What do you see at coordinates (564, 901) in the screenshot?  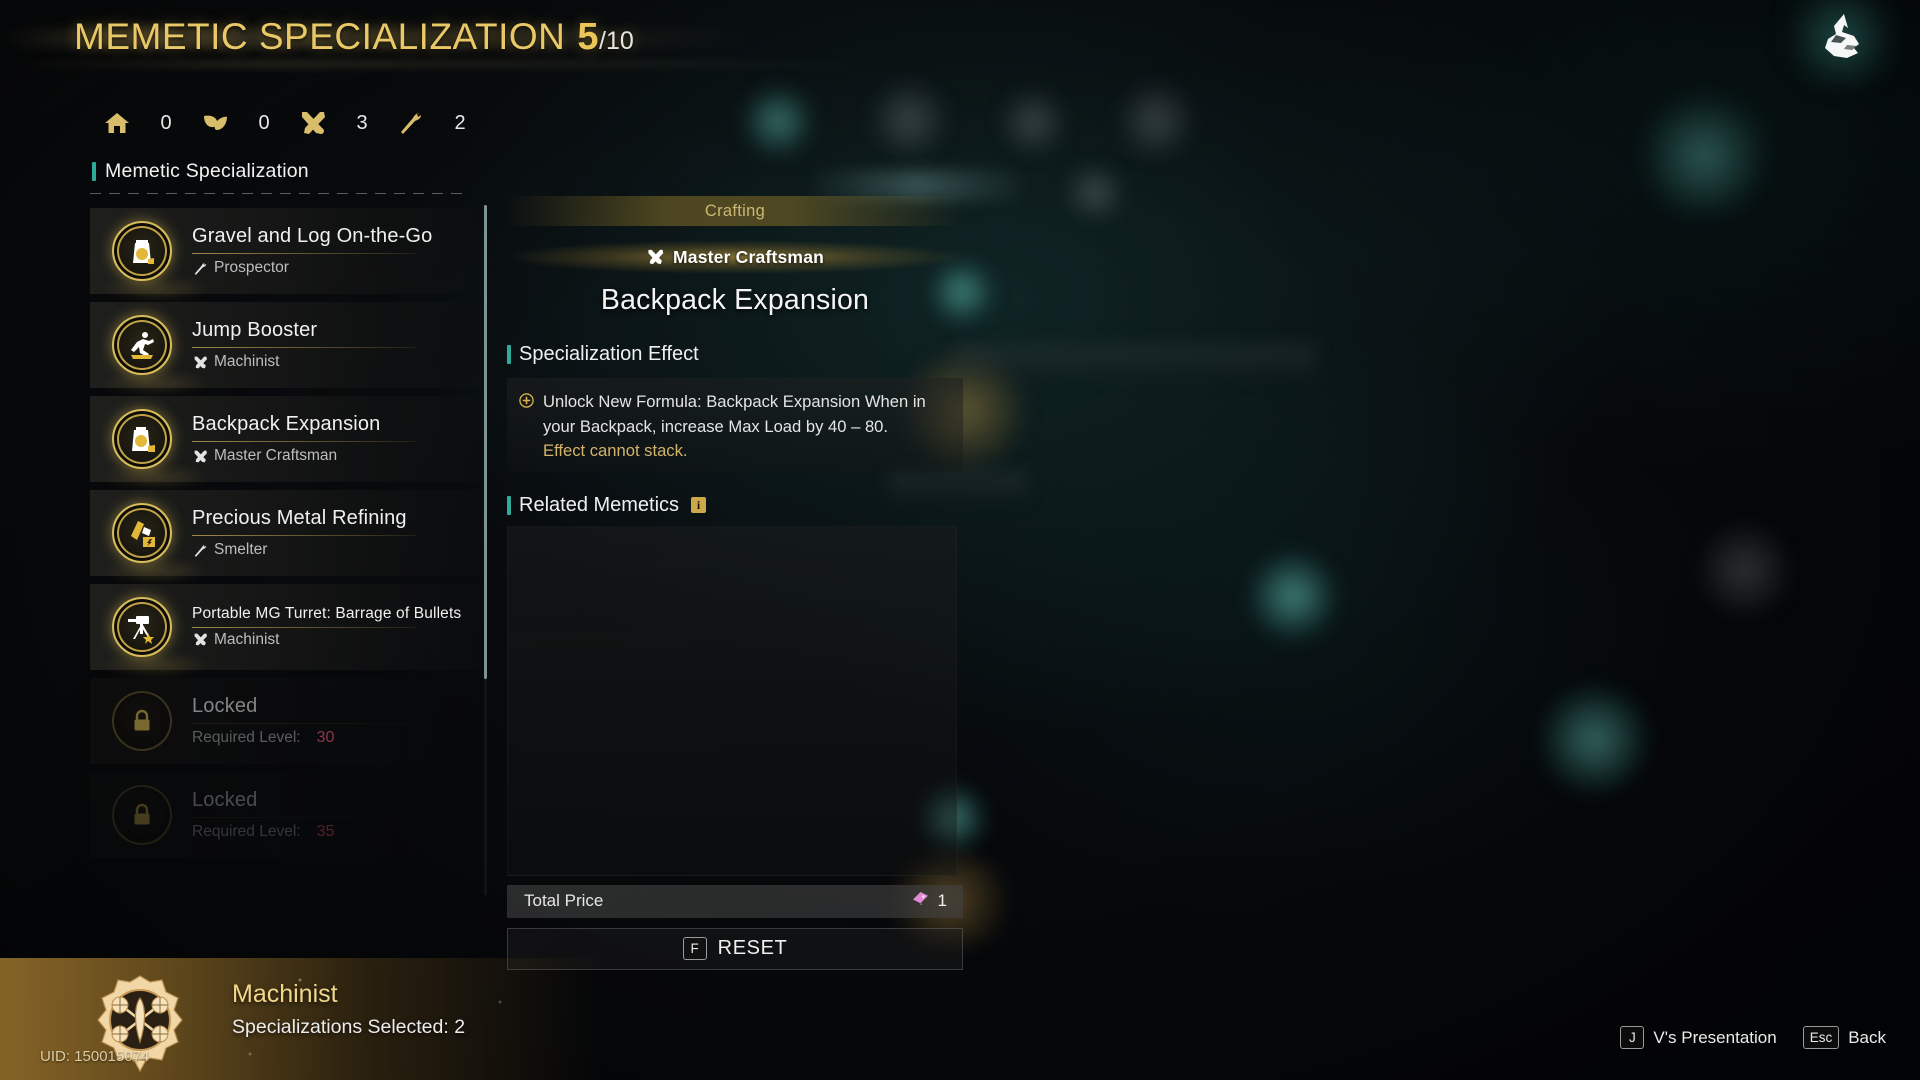 I see `total-price-label: Total Price` at bounding box center [564, 901].